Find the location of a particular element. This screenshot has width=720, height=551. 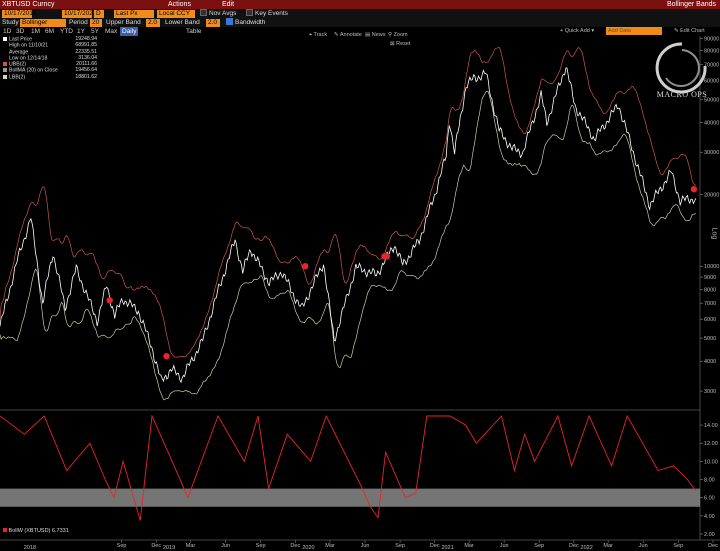

y-tick-label: 20000 is located at coordinates (711, 195).